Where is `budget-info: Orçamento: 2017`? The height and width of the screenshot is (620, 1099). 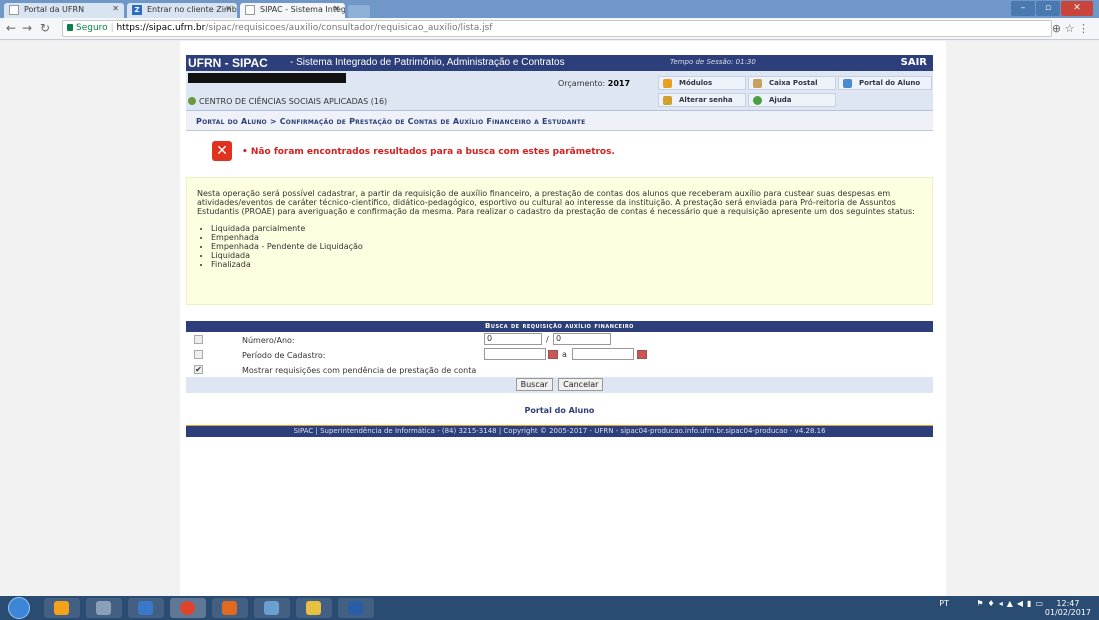 budget-info: Orçamento: 2017 is located at coordinates (594, 83).